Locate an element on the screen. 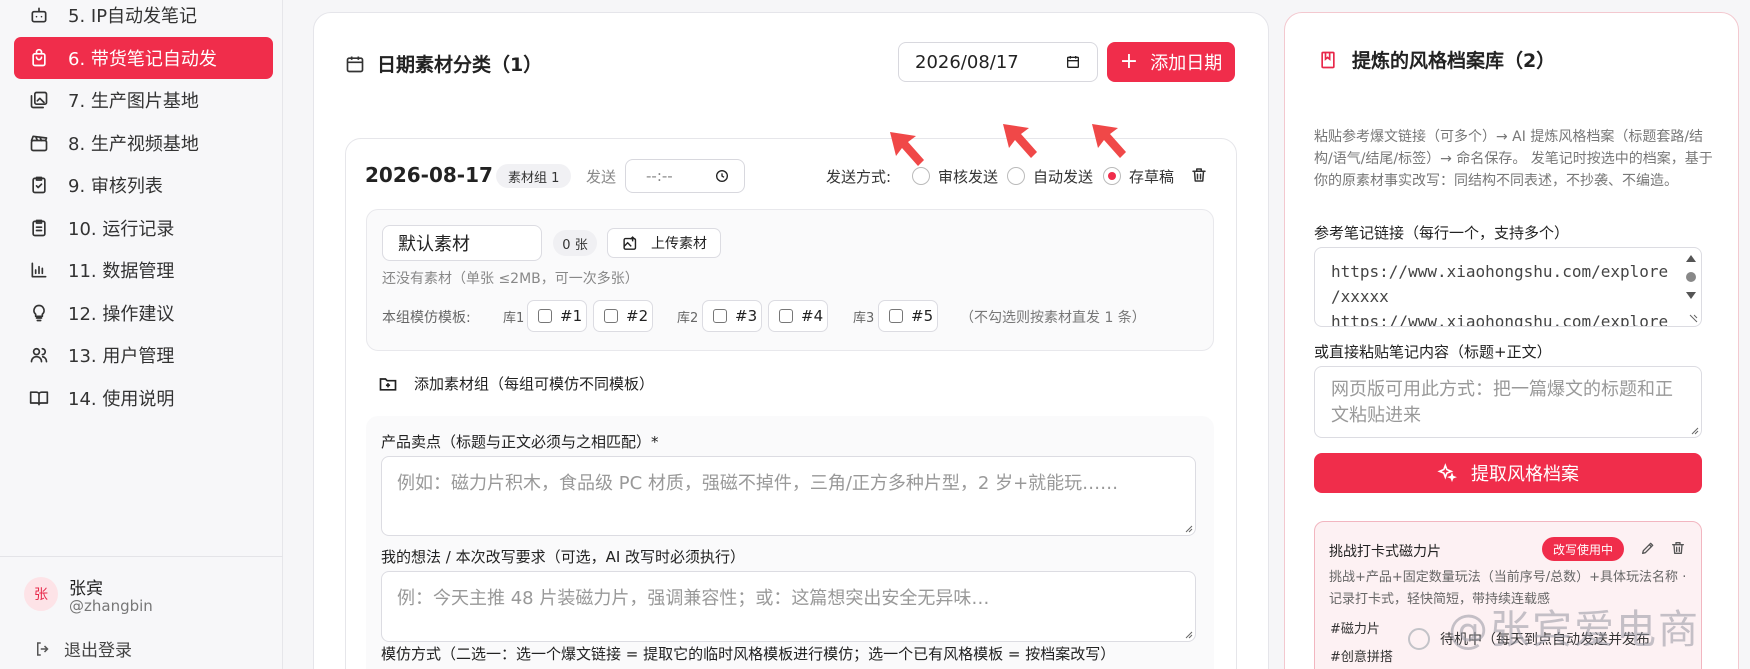 This screenshot has height=669, width=1750. edit-archive-button is located at coordinates (1648, 550).